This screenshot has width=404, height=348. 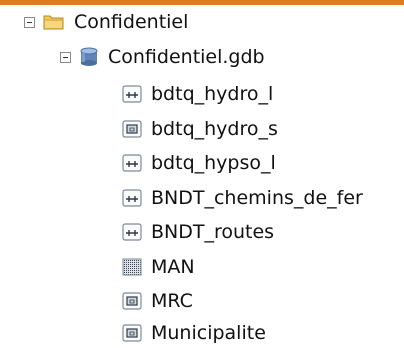 I want to click on tree-node-layer: bdtq_hydro_s, so click(x=200, y=129).